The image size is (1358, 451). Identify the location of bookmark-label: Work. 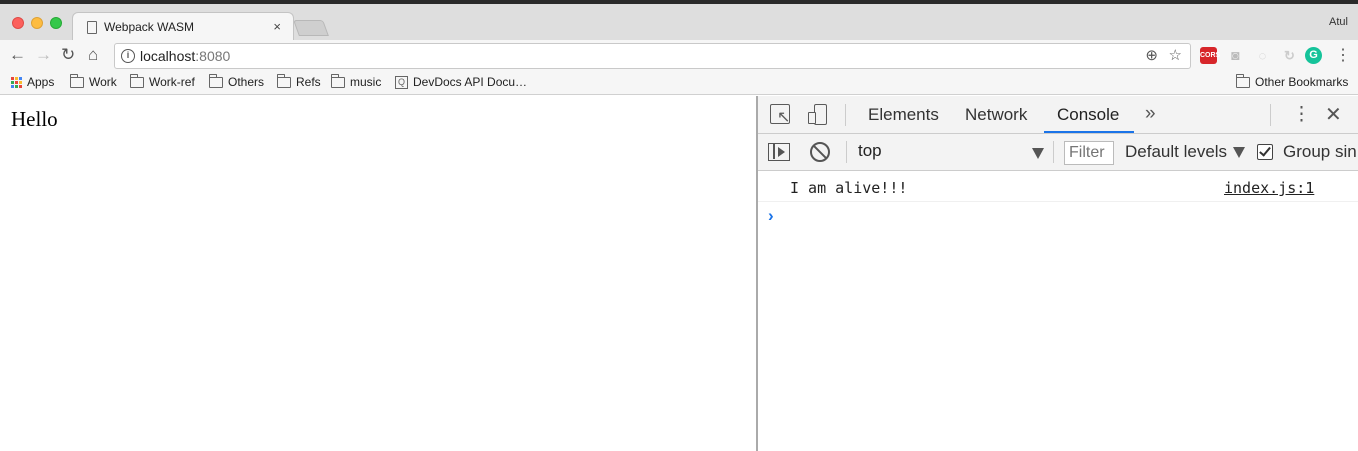
(103, 82).